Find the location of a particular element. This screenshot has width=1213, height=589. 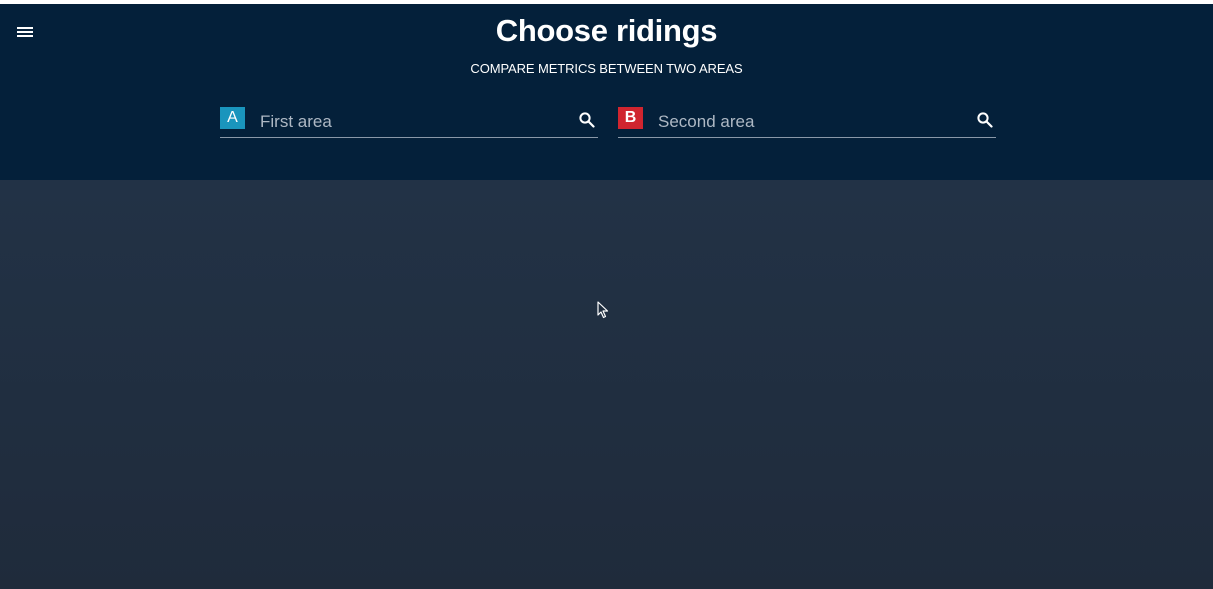

first-area-search-button is located at coordinates (587, 120).